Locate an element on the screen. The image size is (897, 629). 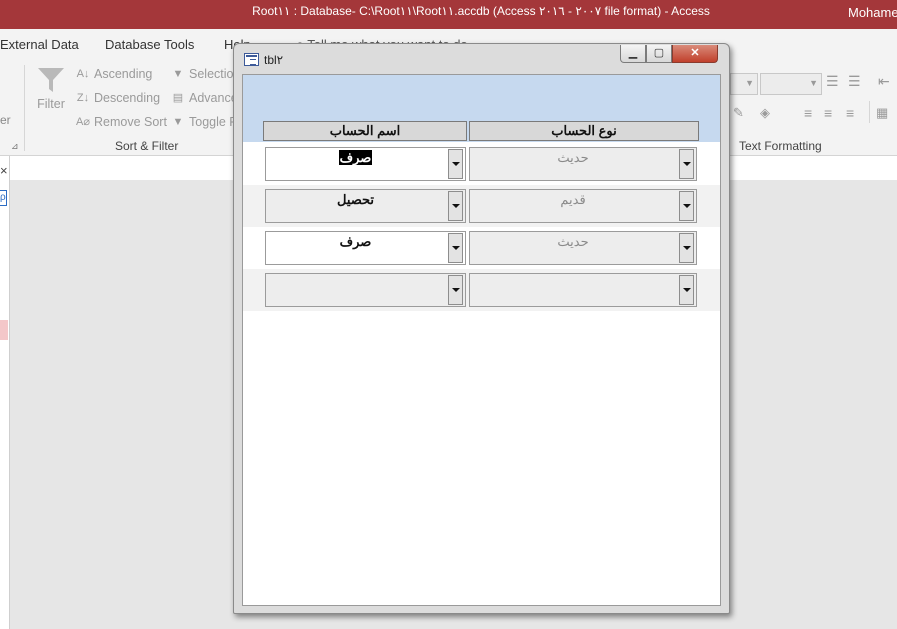
dialog-launcher-icon: ⊿ is located at coordinates (15, 146).